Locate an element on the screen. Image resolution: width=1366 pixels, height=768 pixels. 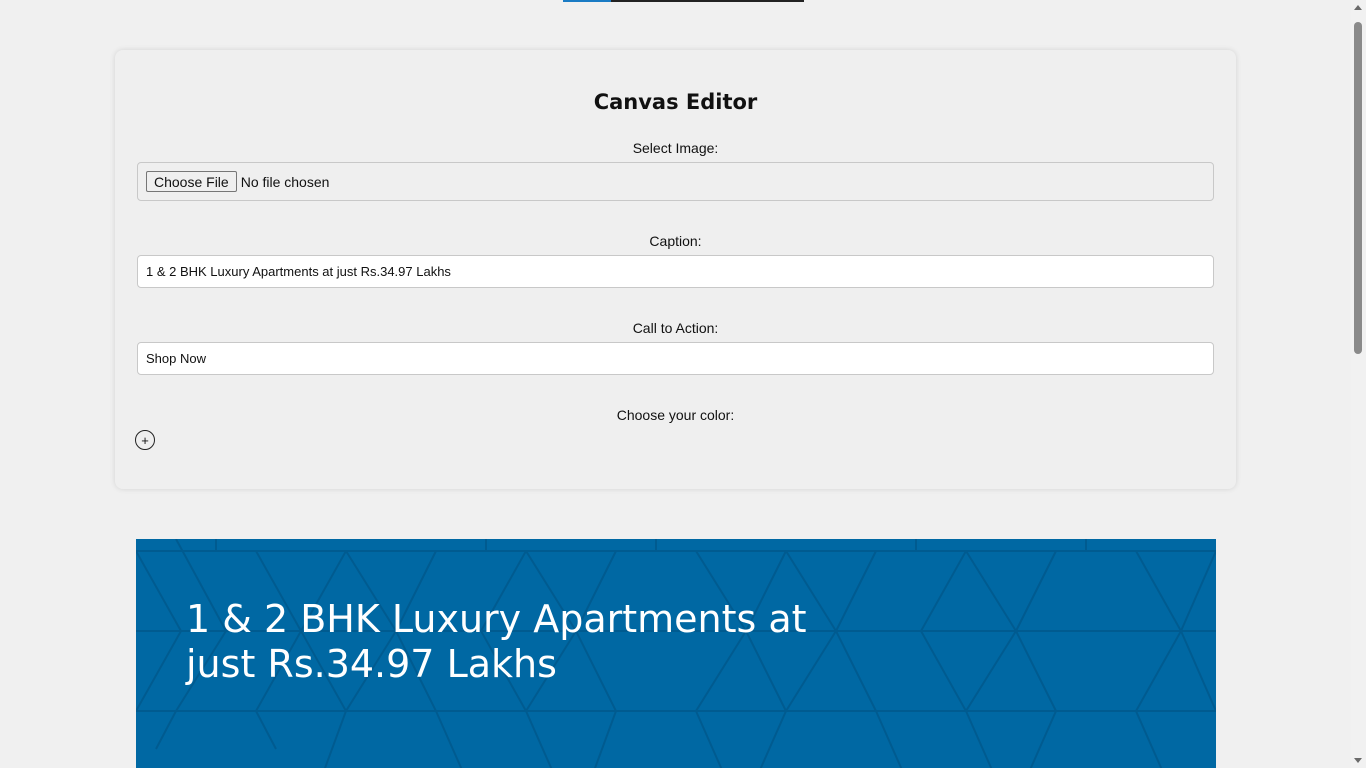
caption-label: Caption: is located at coordinates (675, 241).